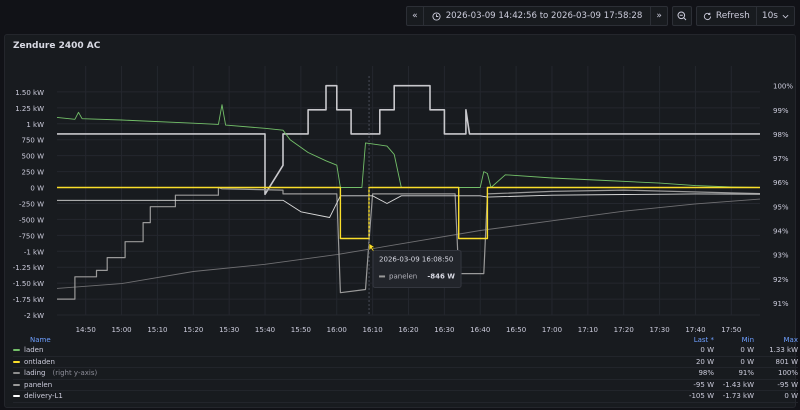 This screenshot has height=410, width=800. I want to click on legend-series-name: delivery-L1, so click(343, 396).